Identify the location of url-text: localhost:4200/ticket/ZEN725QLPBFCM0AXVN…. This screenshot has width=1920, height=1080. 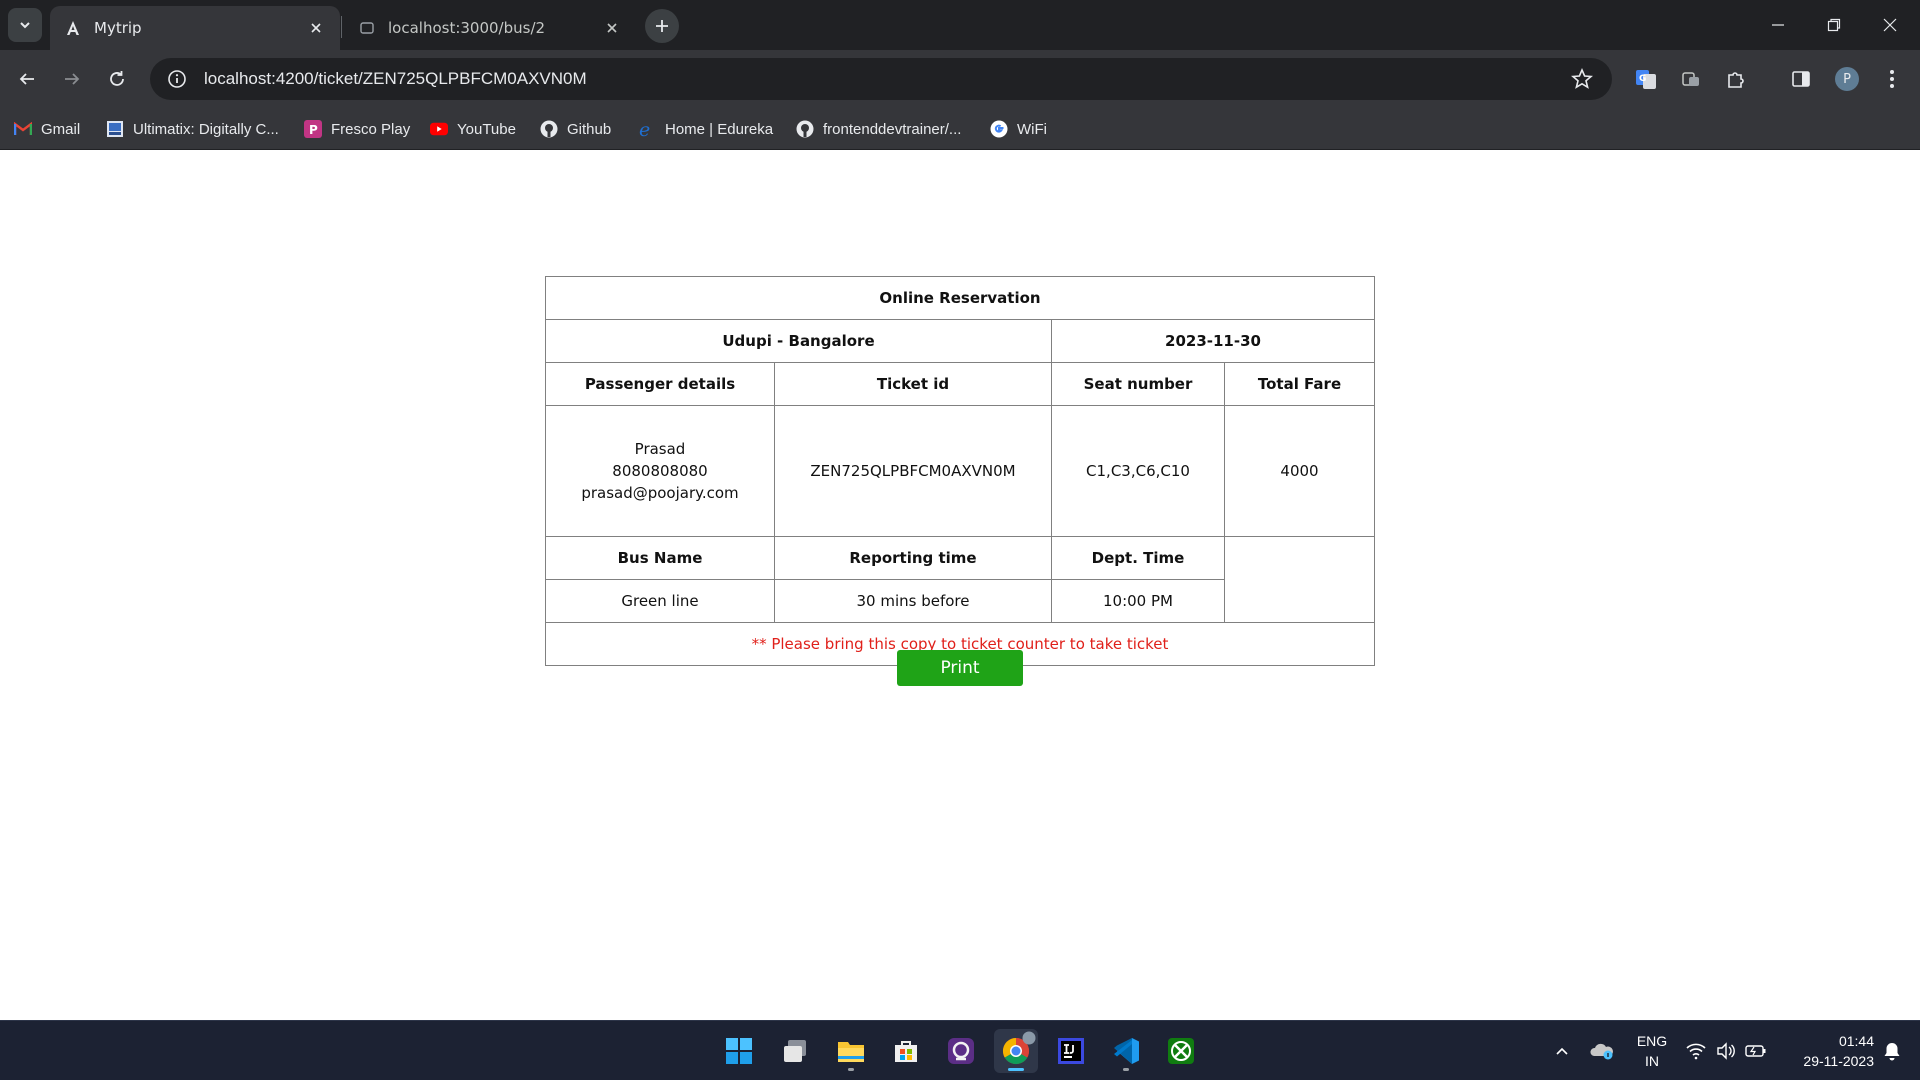
(395, 78).